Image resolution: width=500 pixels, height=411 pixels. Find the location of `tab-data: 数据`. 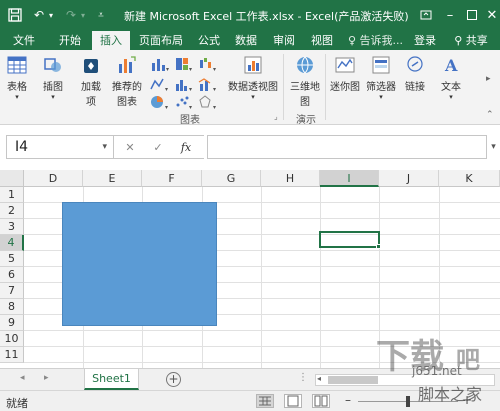

tab-data: 数据 is located at coordinates (246, 40).